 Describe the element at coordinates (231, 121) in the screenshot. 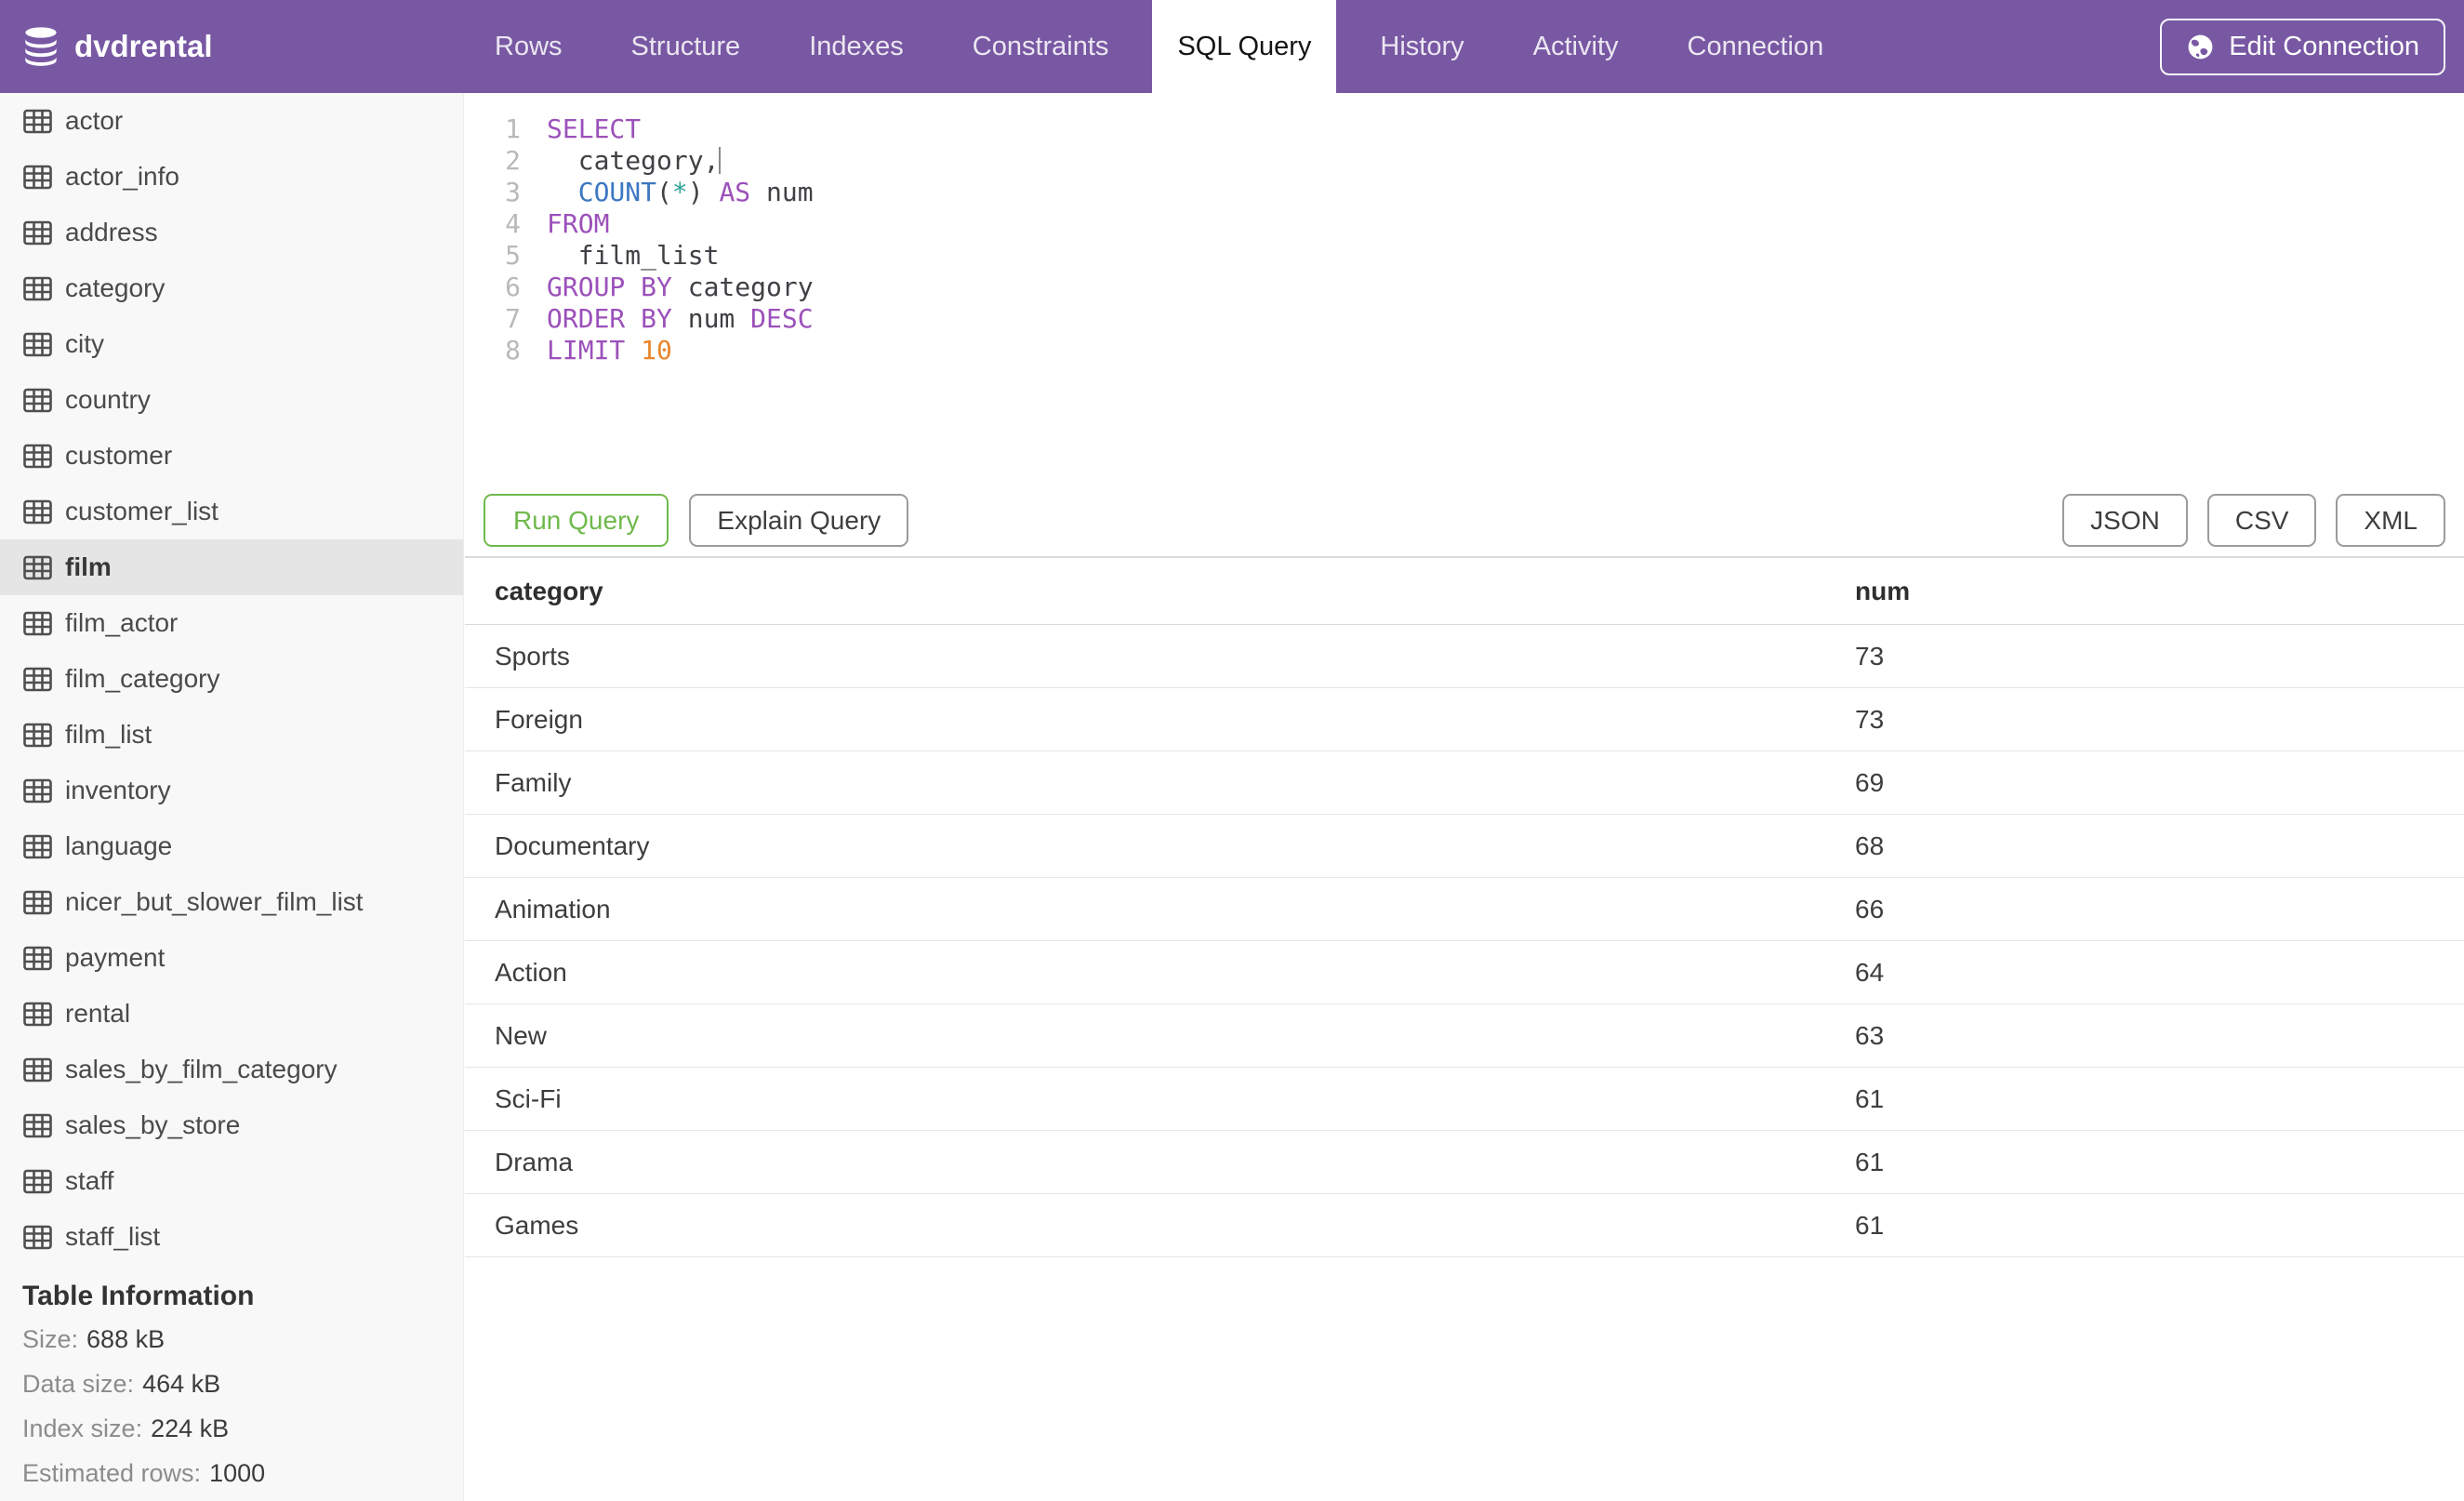

I see `sidebar-item-actor: actor` at that location.